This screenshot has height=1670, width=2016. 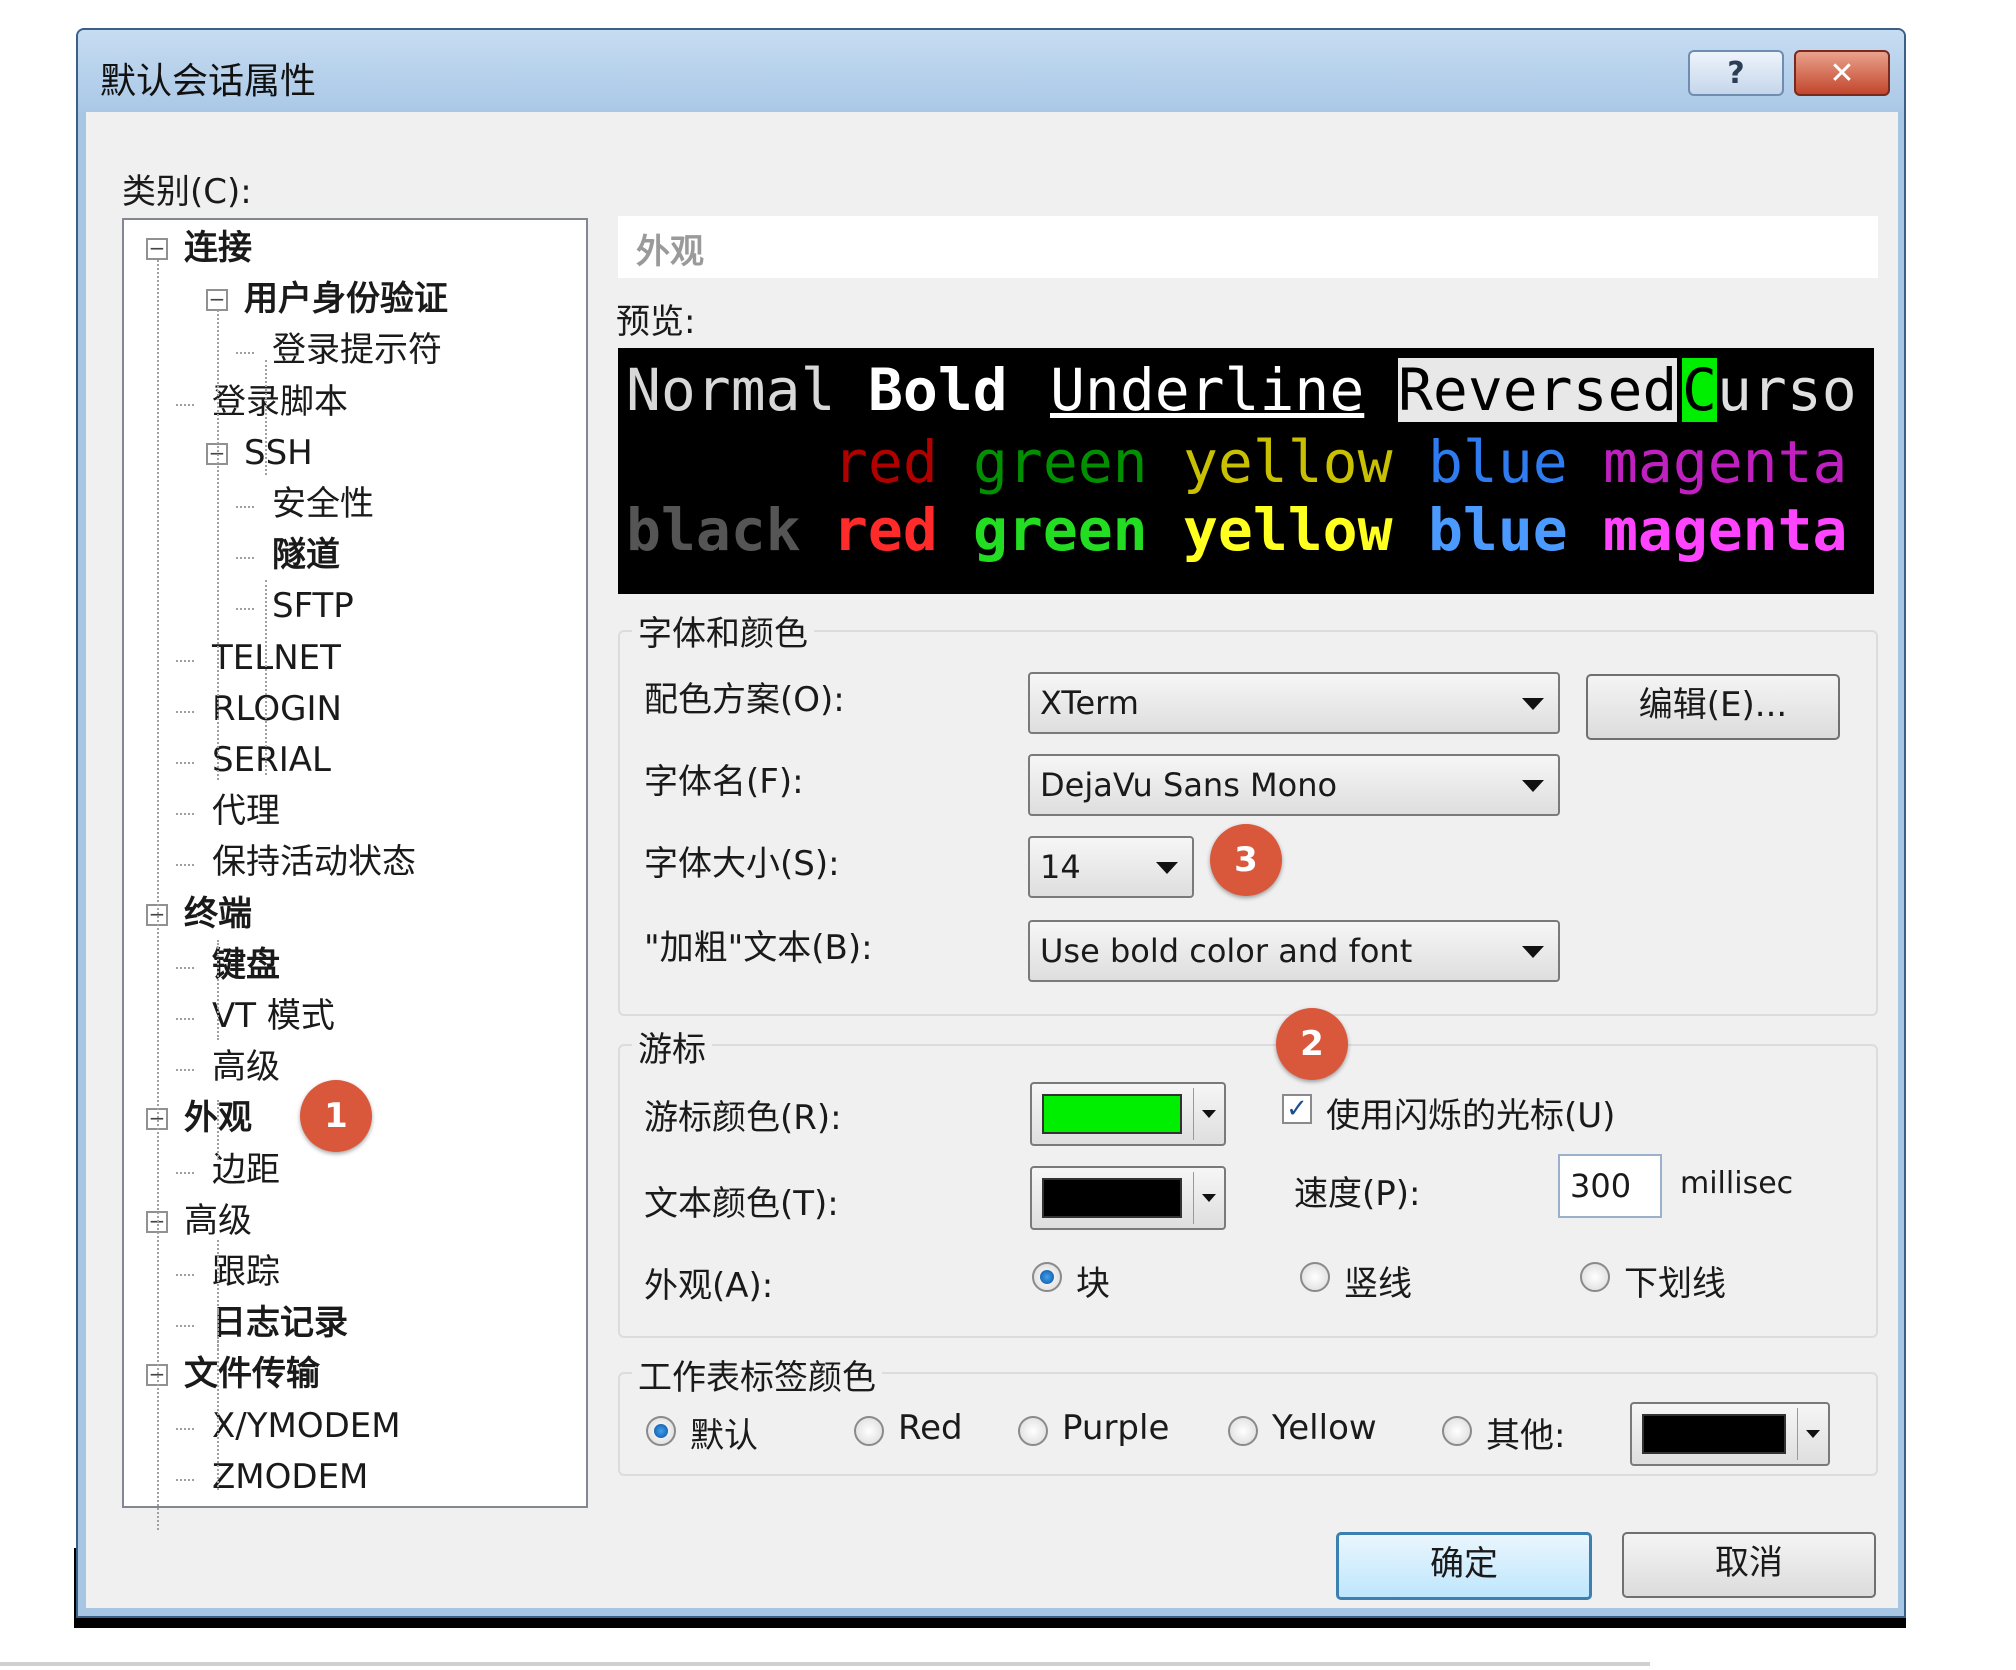 What do you see at coordinates (246, 1272) in the screenshot?
I see `tree-item: 跟踪` at bounding box center [246, 1272].